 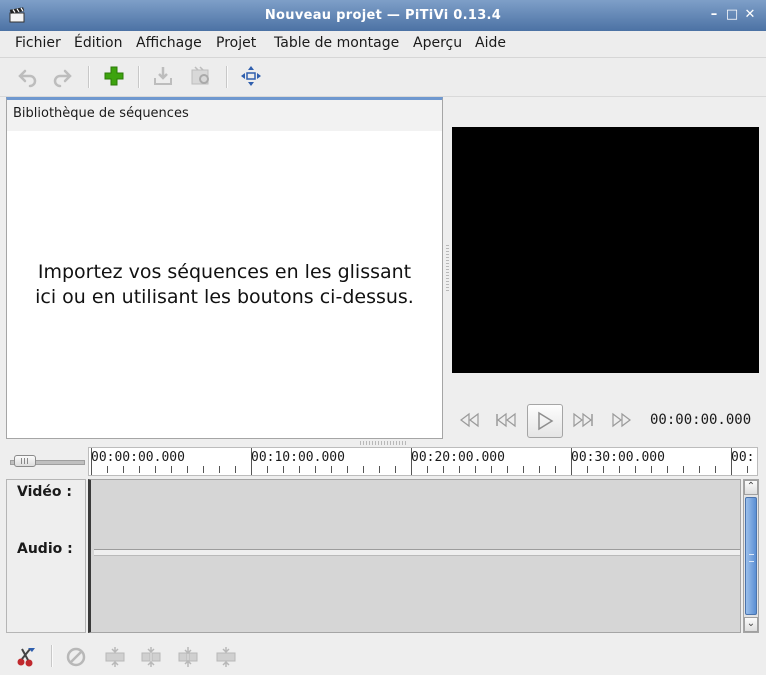 I want to click on play-button, so click(x=545, y=421).